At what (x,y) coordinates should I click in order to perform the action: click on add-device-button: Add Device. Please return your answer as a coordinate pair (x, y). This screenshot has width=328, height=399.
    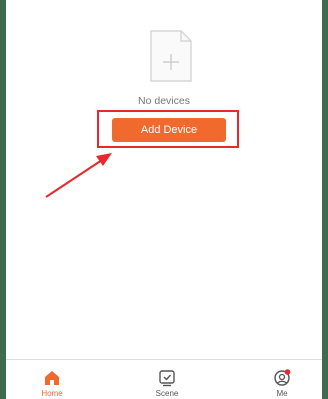
    Looking at the image, I should click on (169, 130).